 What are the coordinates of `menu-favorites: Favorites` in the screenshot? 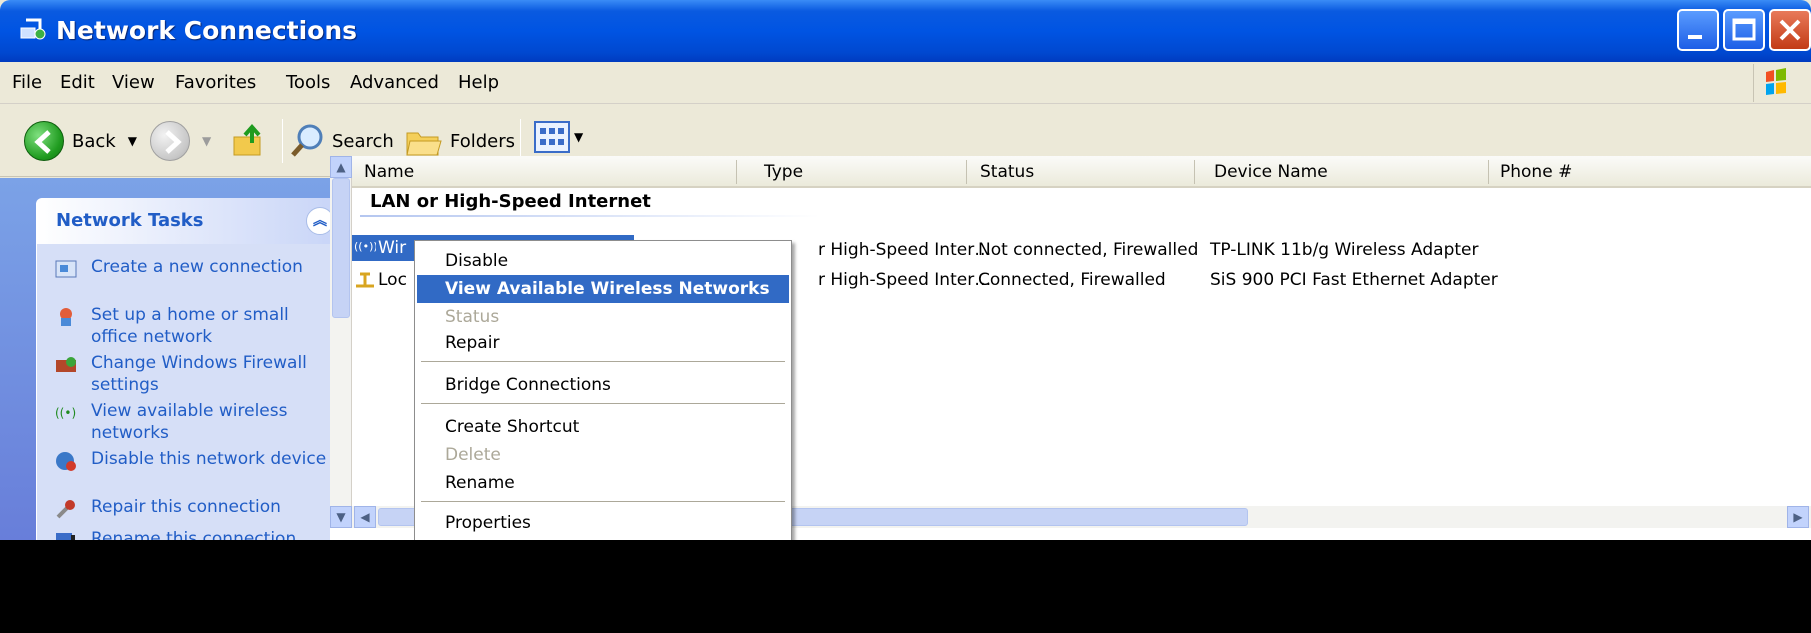 It's located at (215, 82).